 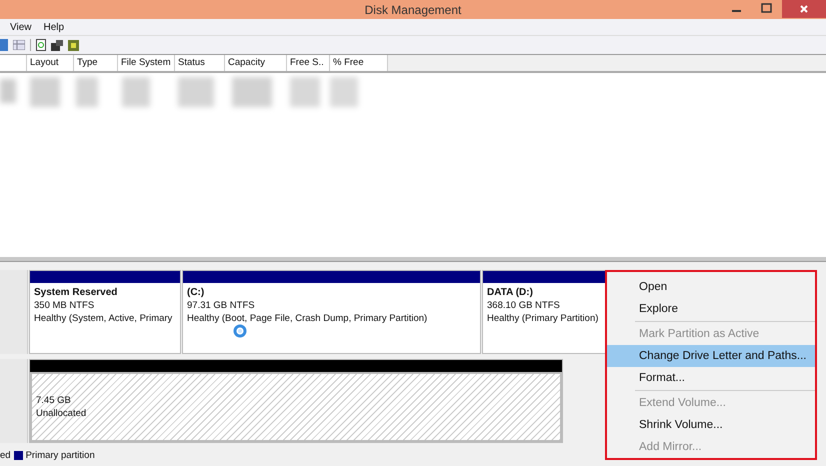 I want to click on partition-name: (C:), so click(x=195, y=292).